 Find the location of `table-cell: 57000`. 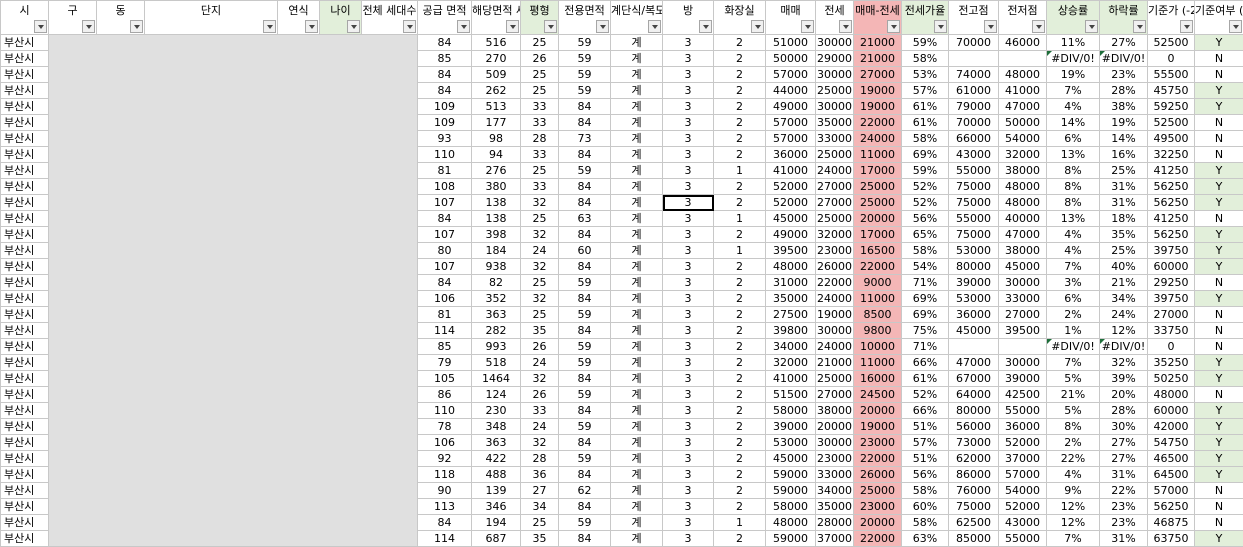

table-cell: 57000 is located at coordinates (791, 75).